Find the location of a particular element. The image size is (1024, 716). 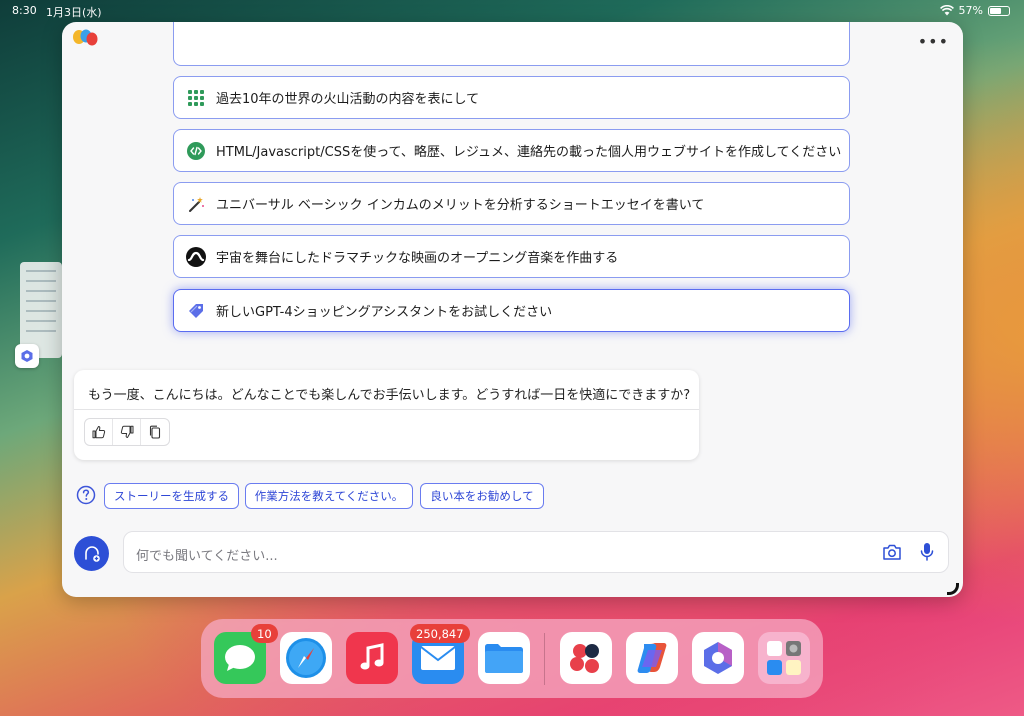

suggestion-chip: ストーリーを生成する is located at coordinates (171, 496).